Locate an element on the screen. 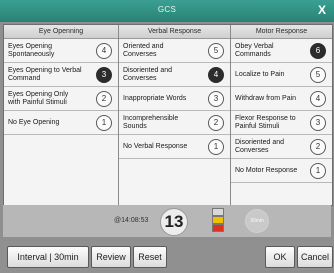 The width and height of the screenshot is (334, 273). motor-option-6: Obey Verbal Commands 6 is located at coordinates (281, 51).